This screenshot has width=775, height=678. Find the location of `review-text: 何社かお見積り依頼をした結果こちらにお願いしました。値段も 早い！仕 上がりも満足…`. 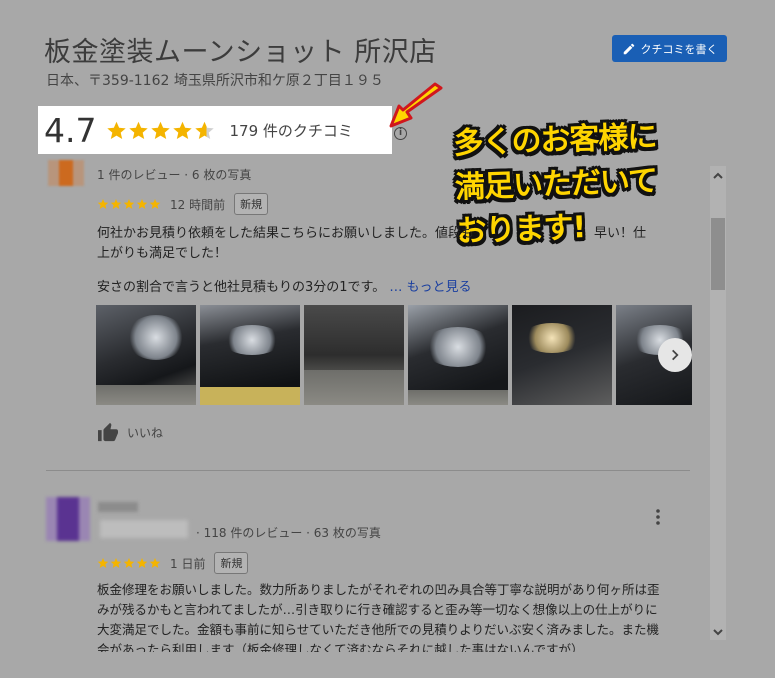

review-text: 何社かお見積り依頼をした結果こちらにお願いしました。値段も 早い！仕 上がりも満足… is located at coordinates (371, 261).